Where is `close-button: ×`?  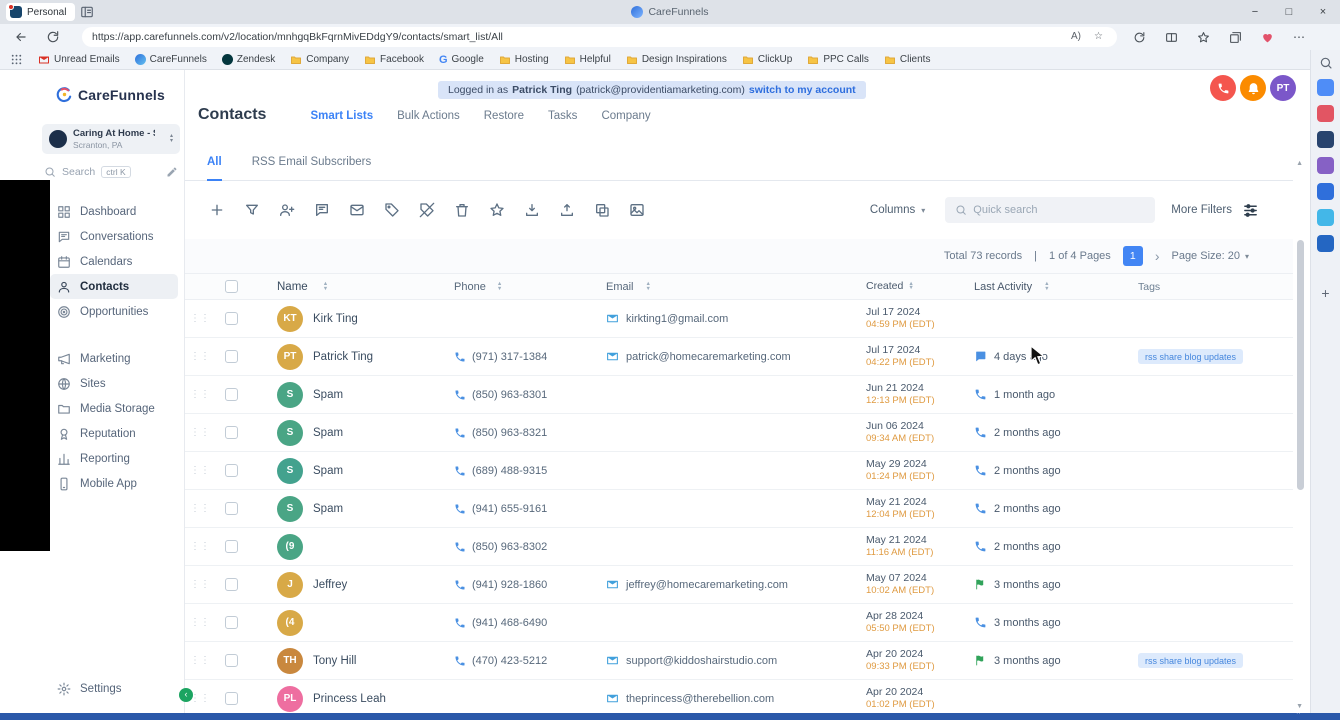 close-button: × is located at coordinates (1323, 12).